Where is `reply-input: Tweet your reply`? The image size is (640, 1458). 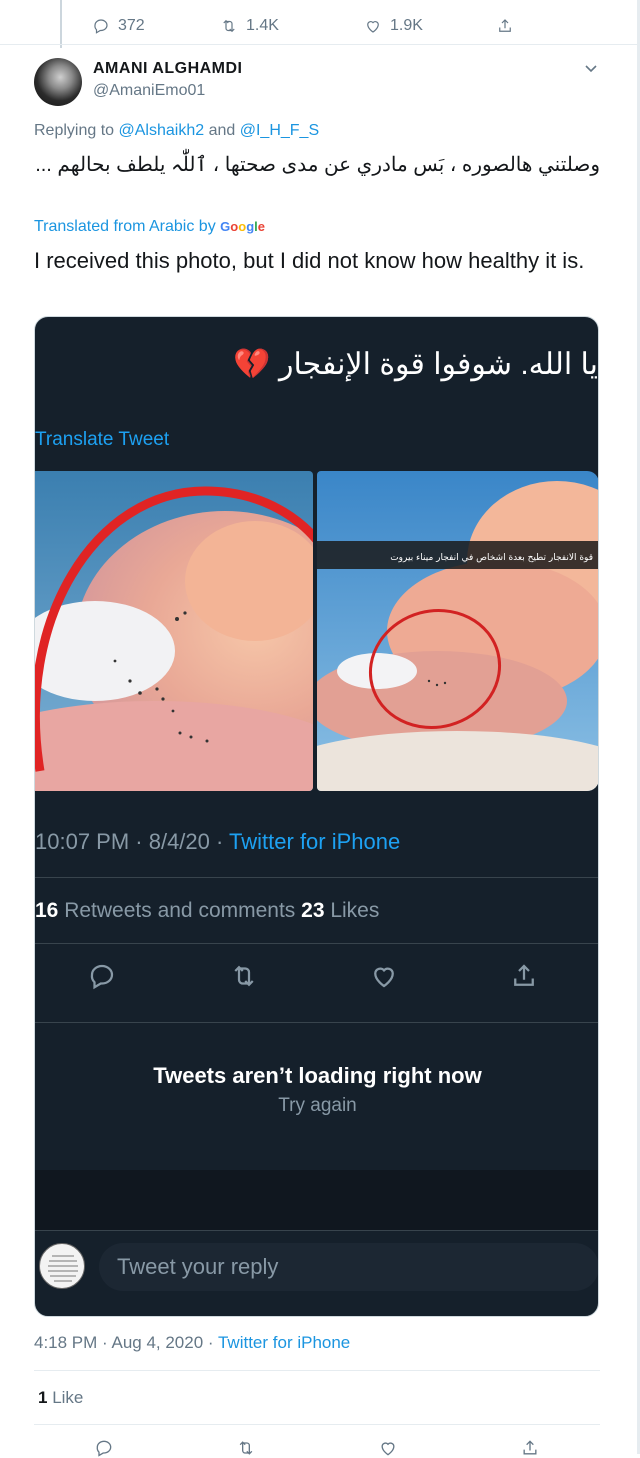 reply-input: Tweet your reply is located at coordinates (348, 1267).